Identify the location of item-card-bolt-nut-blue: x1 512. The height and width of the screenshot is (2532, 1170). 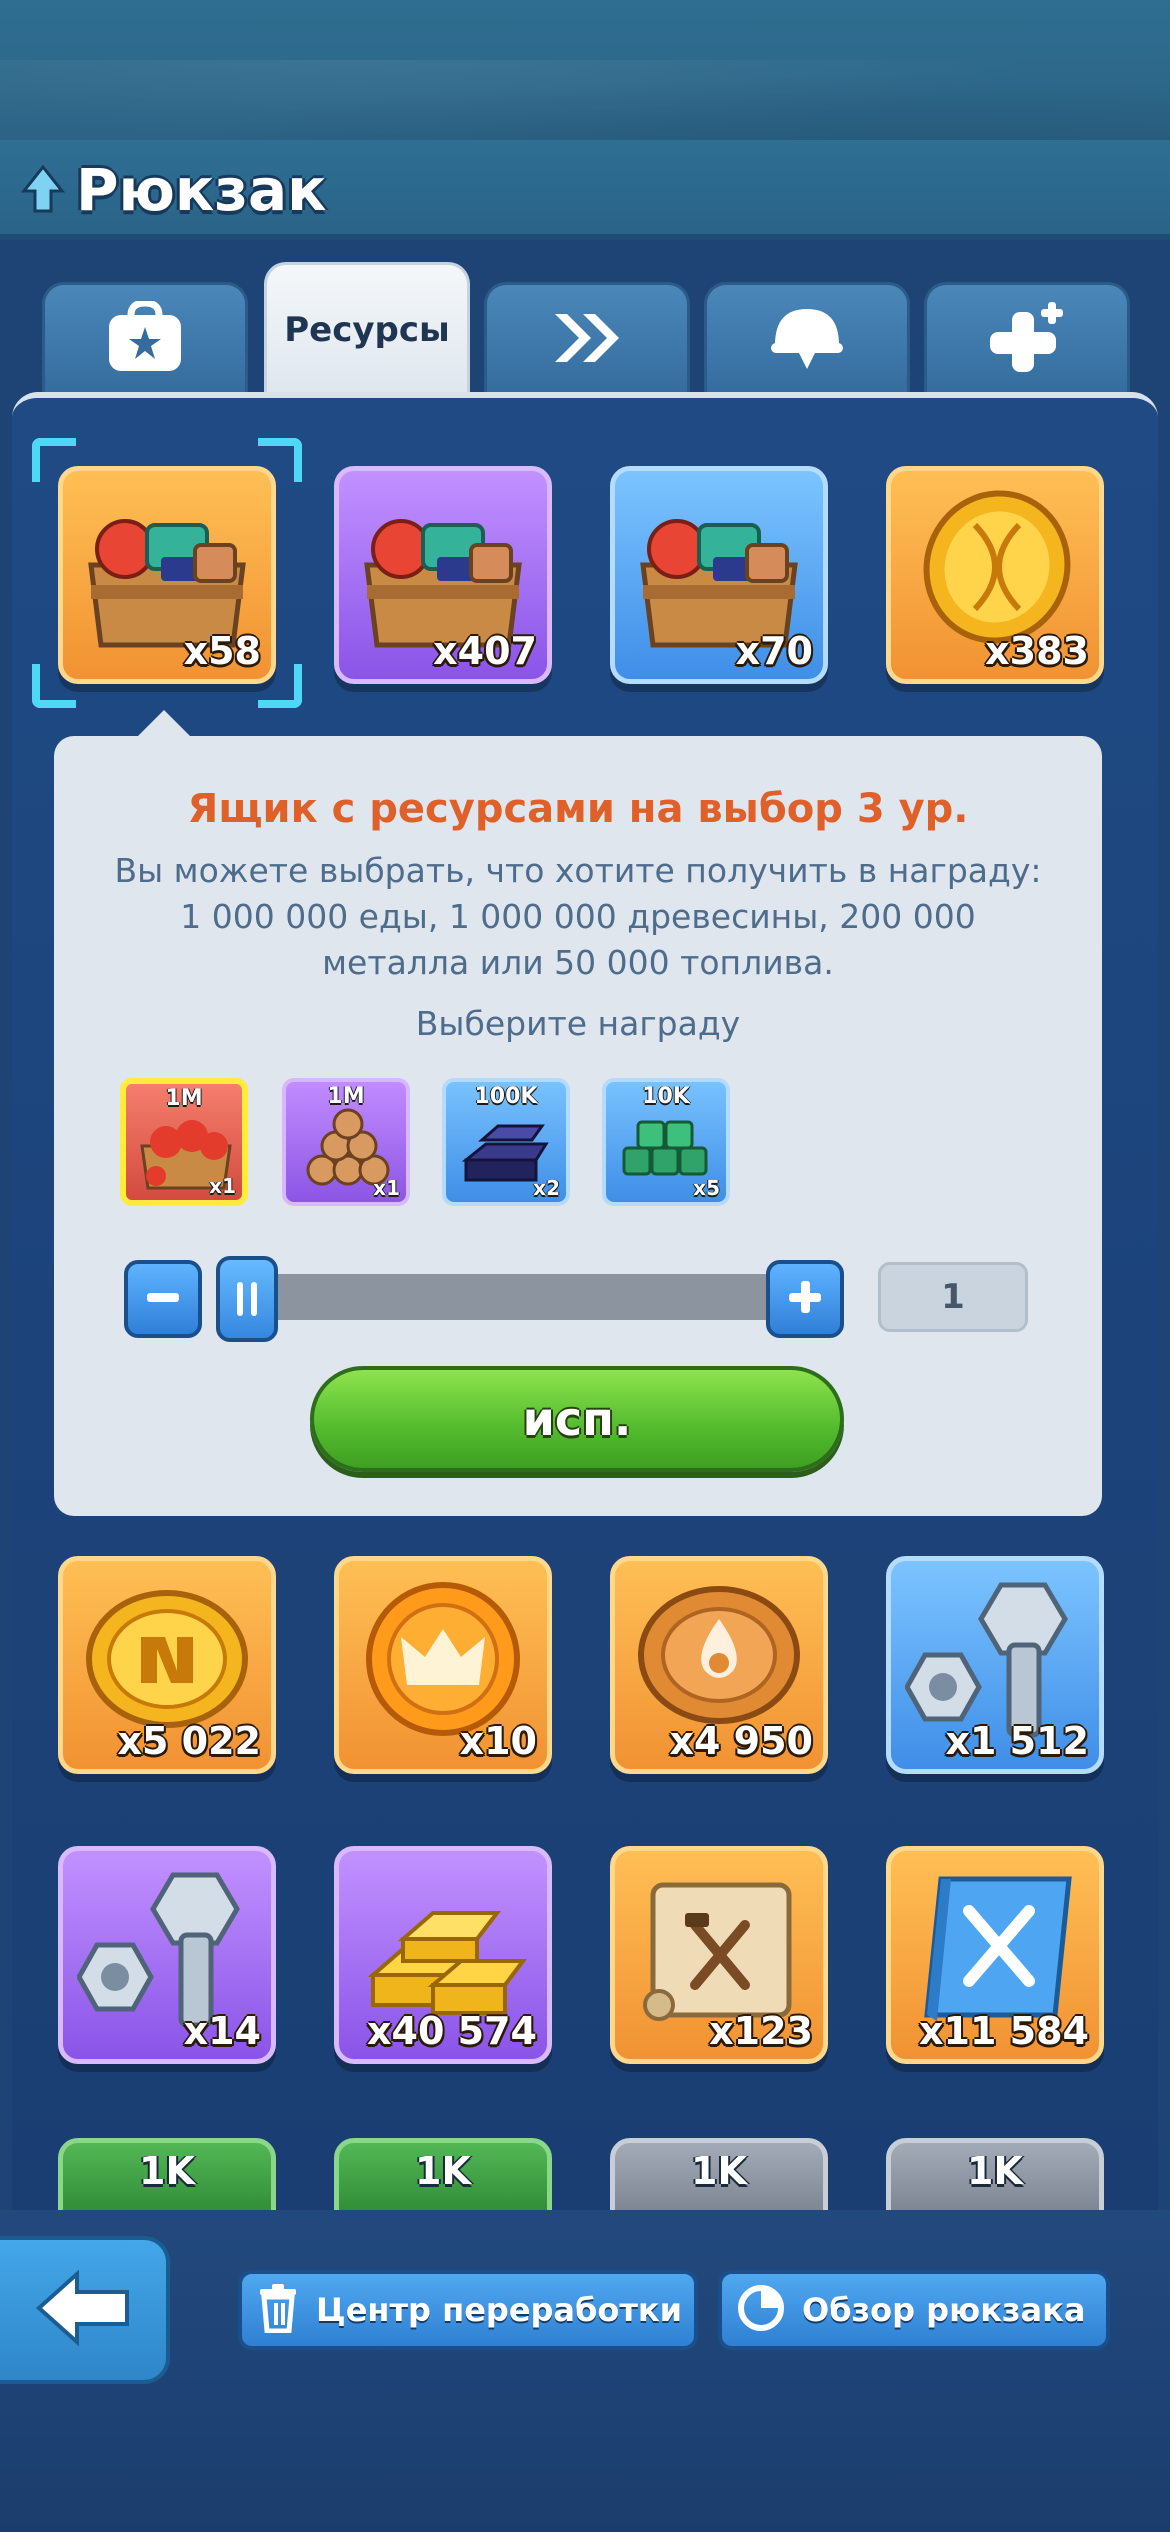
(995, 1665).